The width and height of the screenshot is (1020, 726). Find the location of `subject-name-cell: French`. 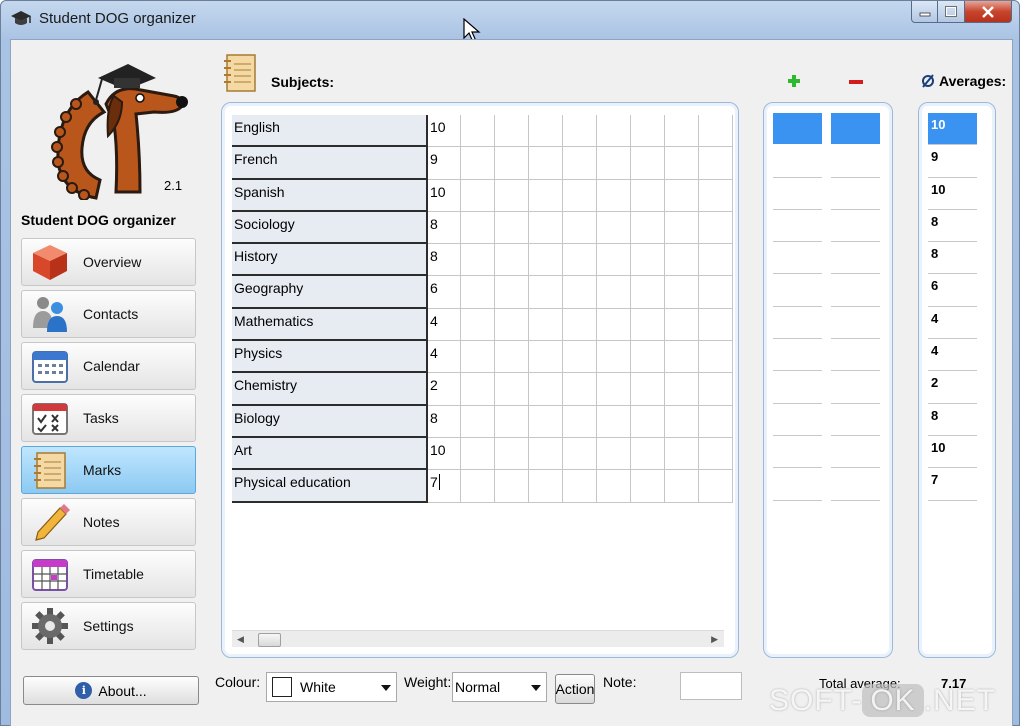

subject-name-cell: French is located at coordinates (330, 163).